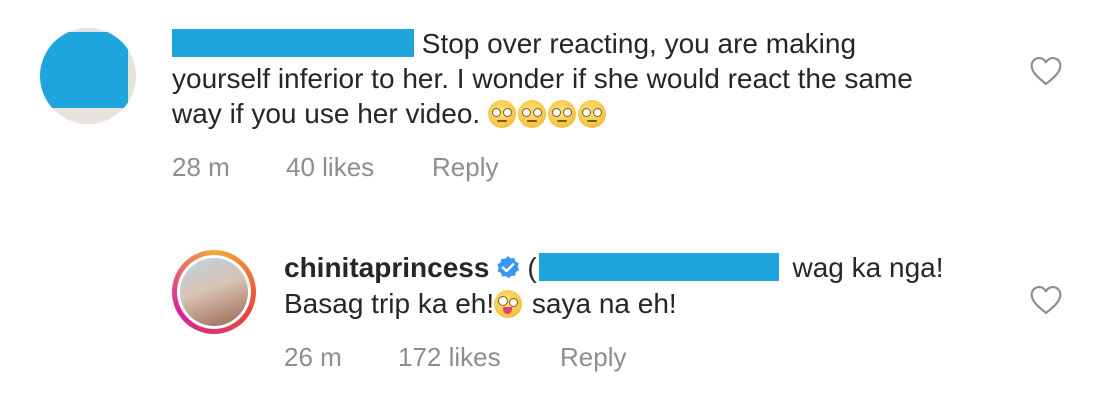 This screenshot has width=1120, height=413. What do you see at coordinates (386, 267) in the screenshot?
I see `username: chinitaprincess` at bounding box center [386, 267].